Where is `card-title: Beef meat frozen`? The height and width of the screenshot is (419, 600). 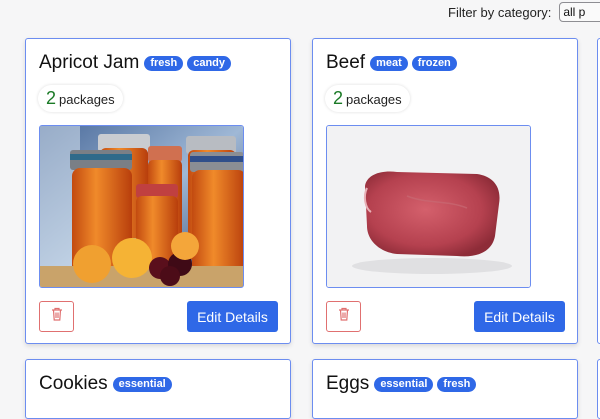
card-title: Beef meat frozen is located at coordinates (393, 63).